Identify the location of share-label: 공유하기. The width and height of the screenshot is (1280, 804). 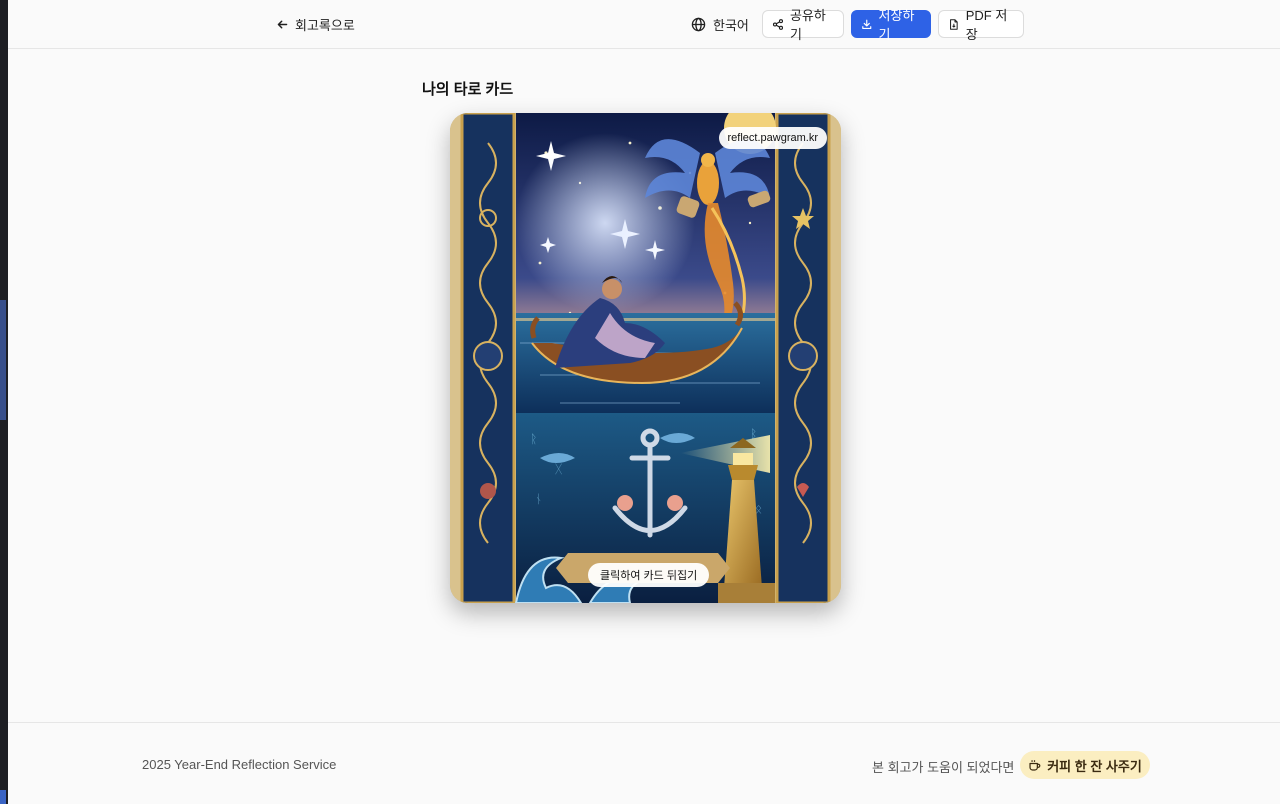
(807, 25).